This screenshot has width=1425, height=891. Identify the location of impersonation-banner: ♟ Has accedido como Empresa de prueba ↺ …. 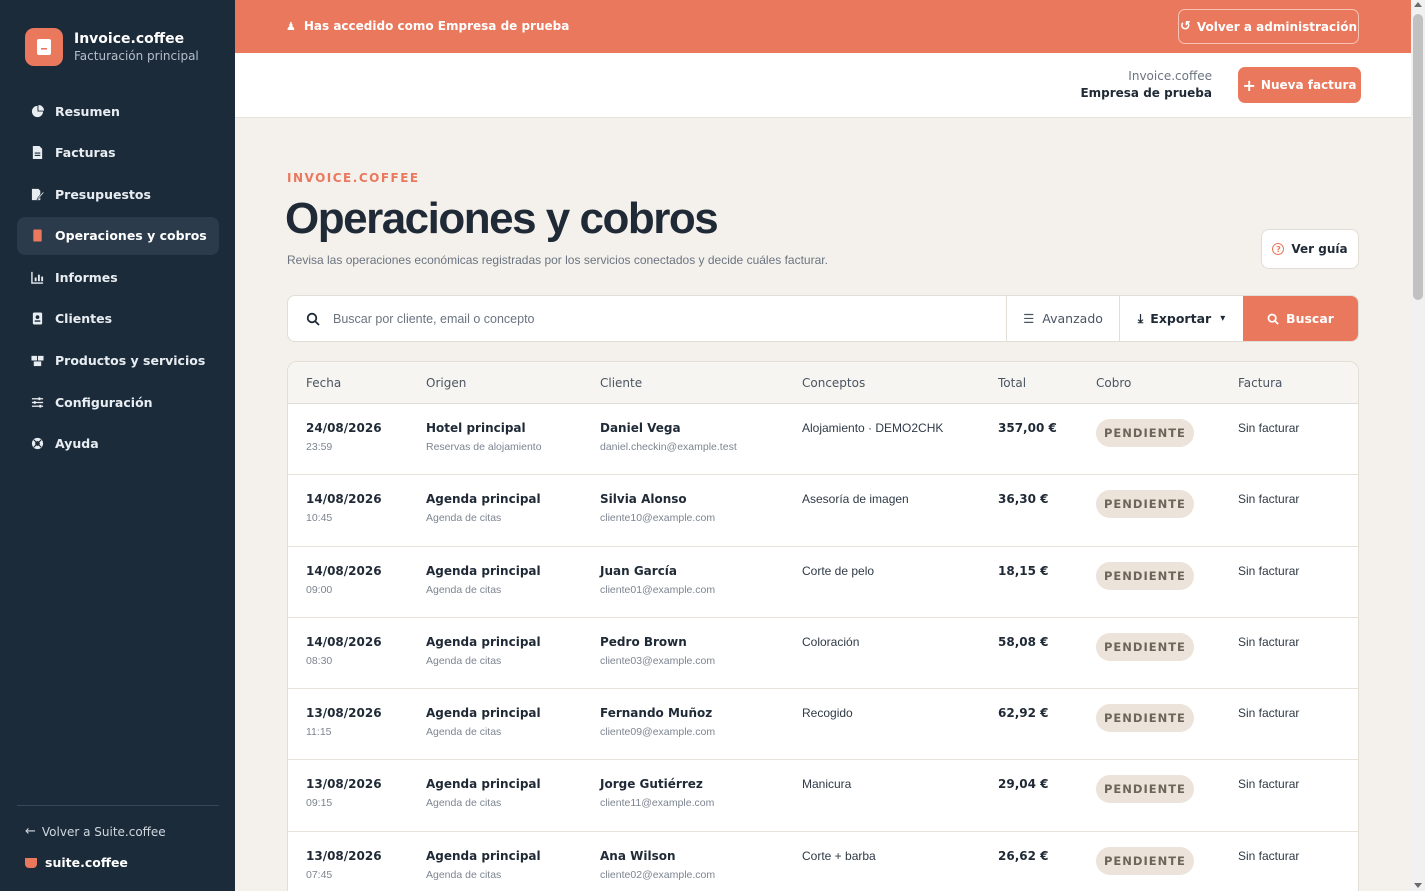
(823, 26).